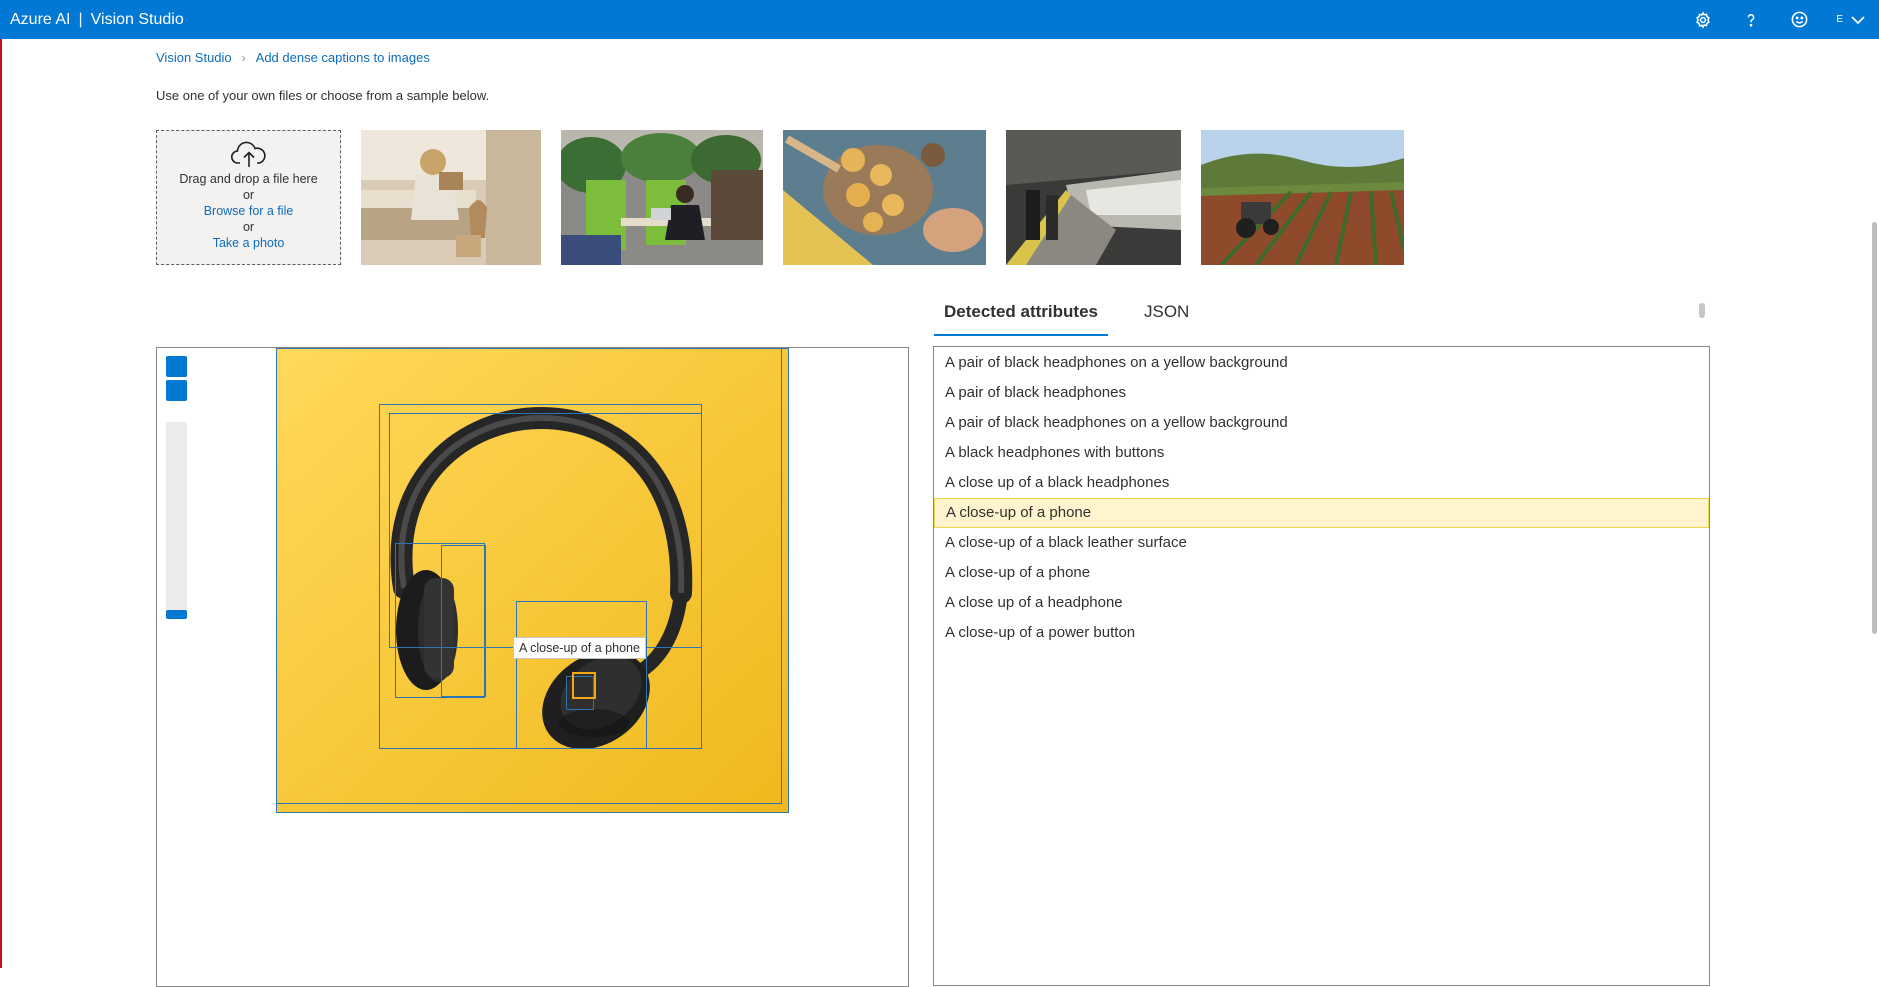 The image size is (1879, 987). What do you see at coordinates (343, 57) in the screenshot?
I see `breadcrumb-current: Add dense captions to images` at bounding box center [343, 57].